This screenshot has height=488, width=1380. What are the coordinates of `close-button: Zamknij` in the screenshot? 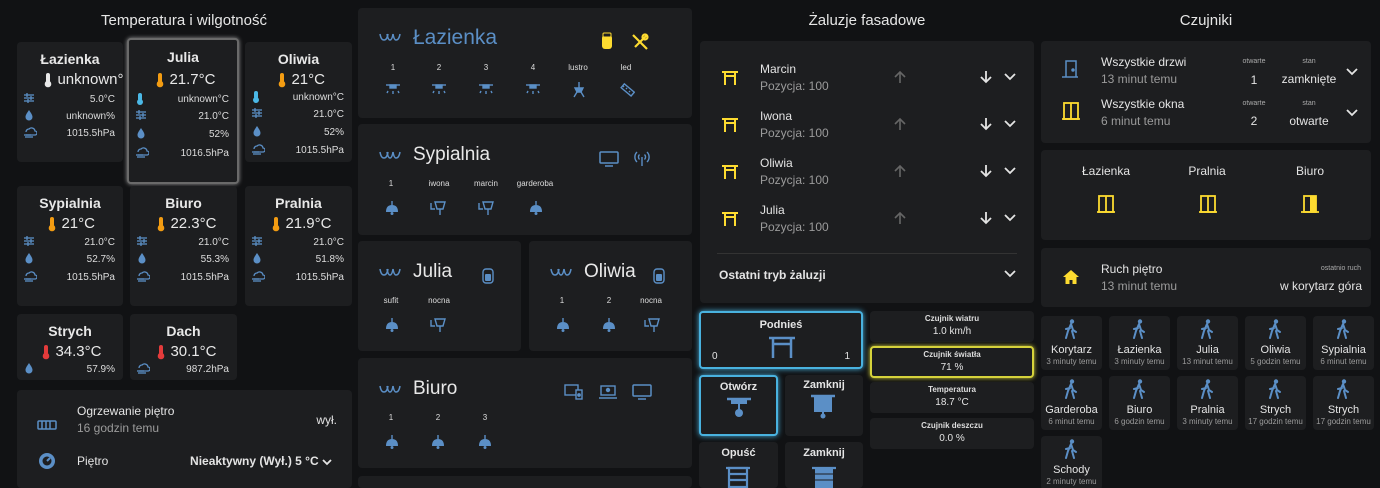 It's located at (824, 405).